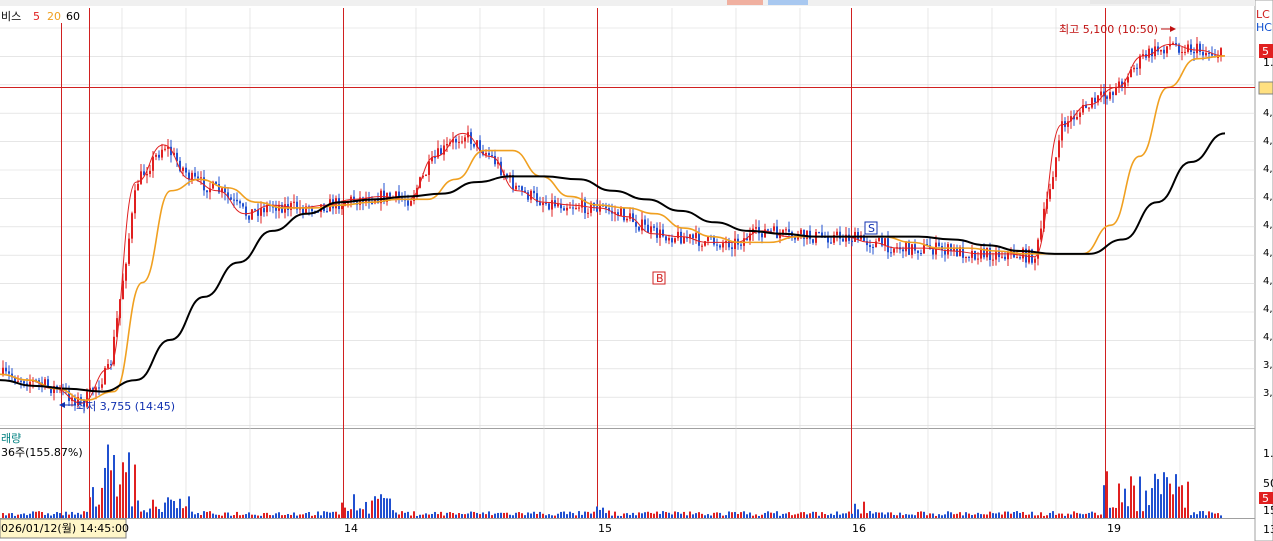 This screenshot has width=1273, height=541. Describe the element at coordinates (1268, 510) in the screenshot. I see `right-vol-tick3: 15` at that location.